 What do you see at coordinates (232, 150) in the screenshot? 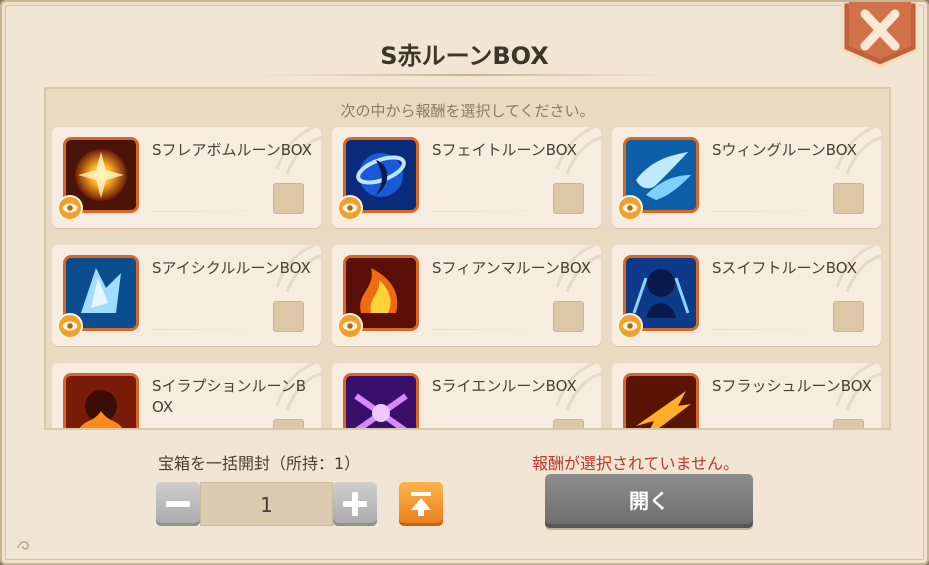
I see `reward-name: SフレアボムルーンBOX` at bounding box center [232, 150].